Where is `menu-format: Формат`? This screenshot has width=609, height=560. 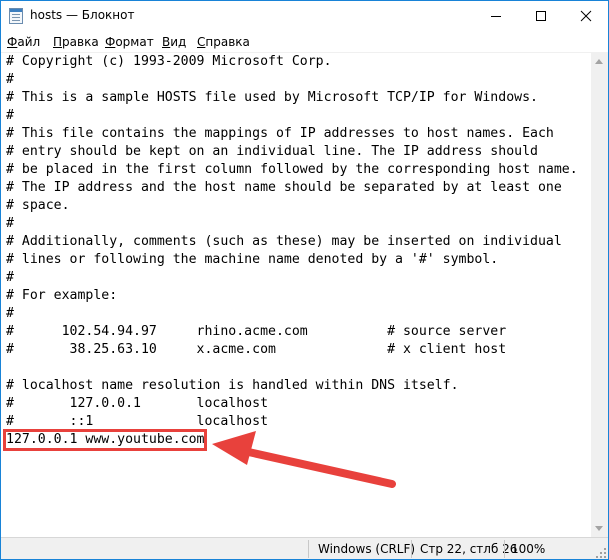
menu-format: Формат is located at coordinates (129, 42).